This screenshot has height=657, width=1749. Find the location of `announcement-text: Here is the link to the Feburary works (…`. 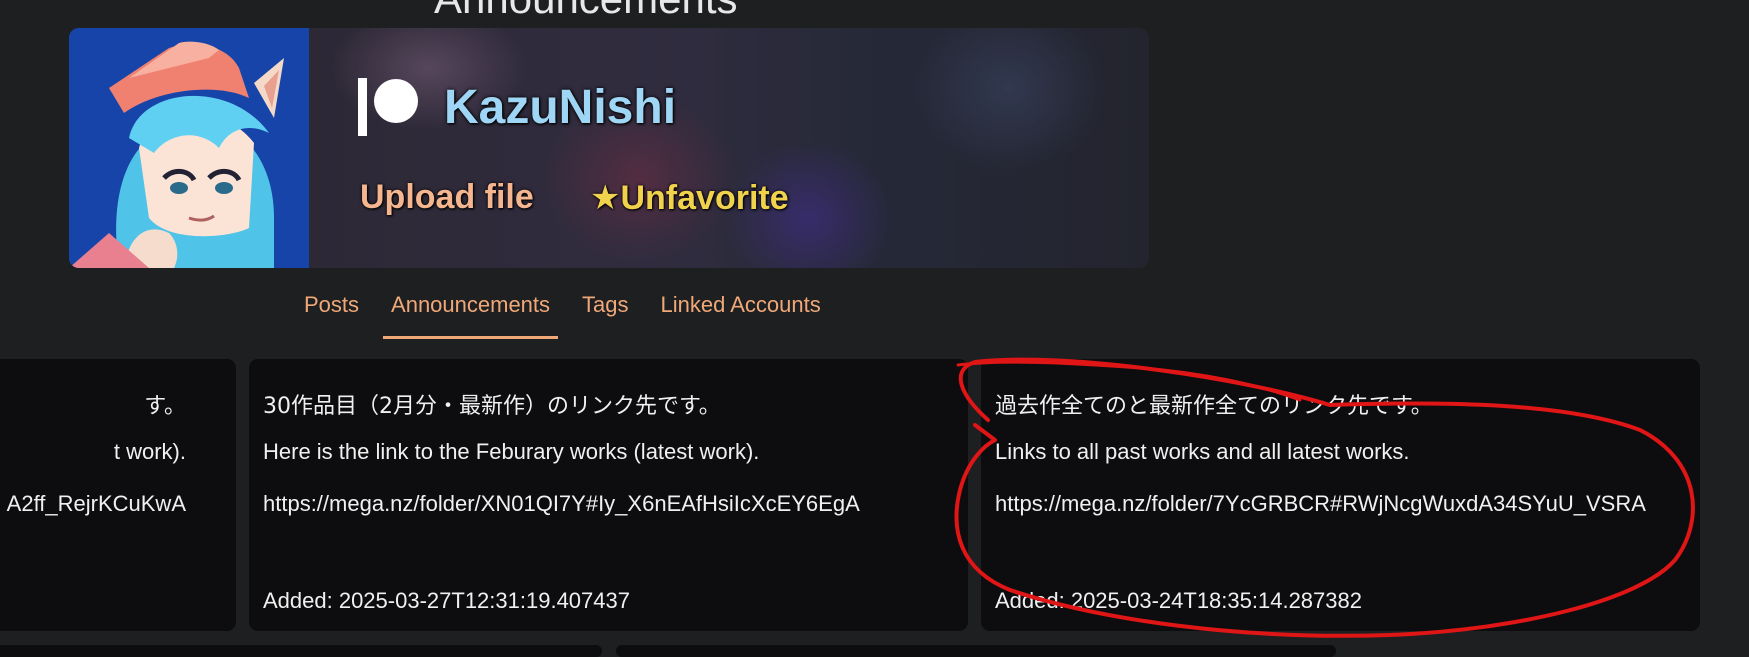

announcement-text: Here is the link to the Feburary works (… is located at coordinates (511, 451).